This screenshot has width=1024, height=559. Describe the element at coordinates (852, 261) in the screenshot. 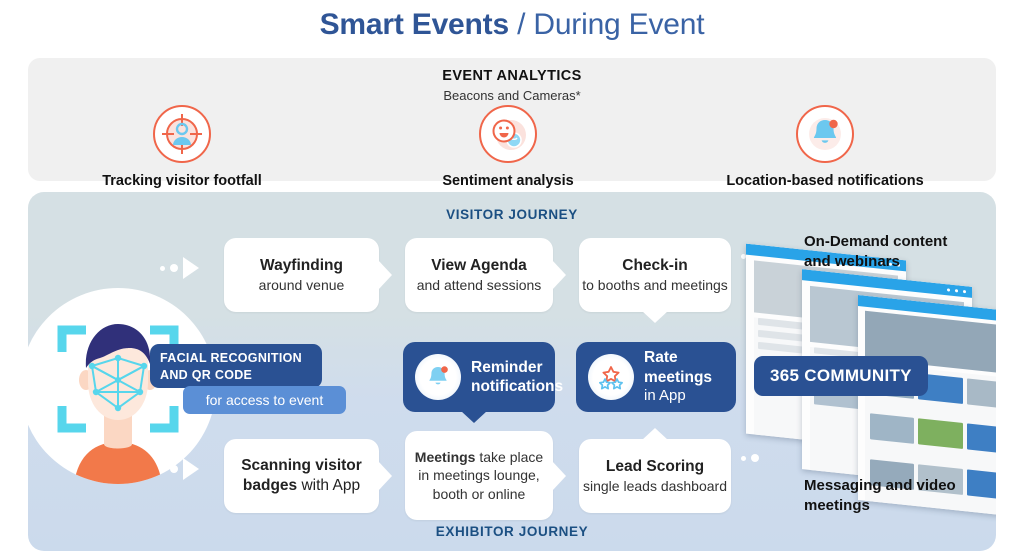

I see `on-demand-label-line2: and webinars` at that location.